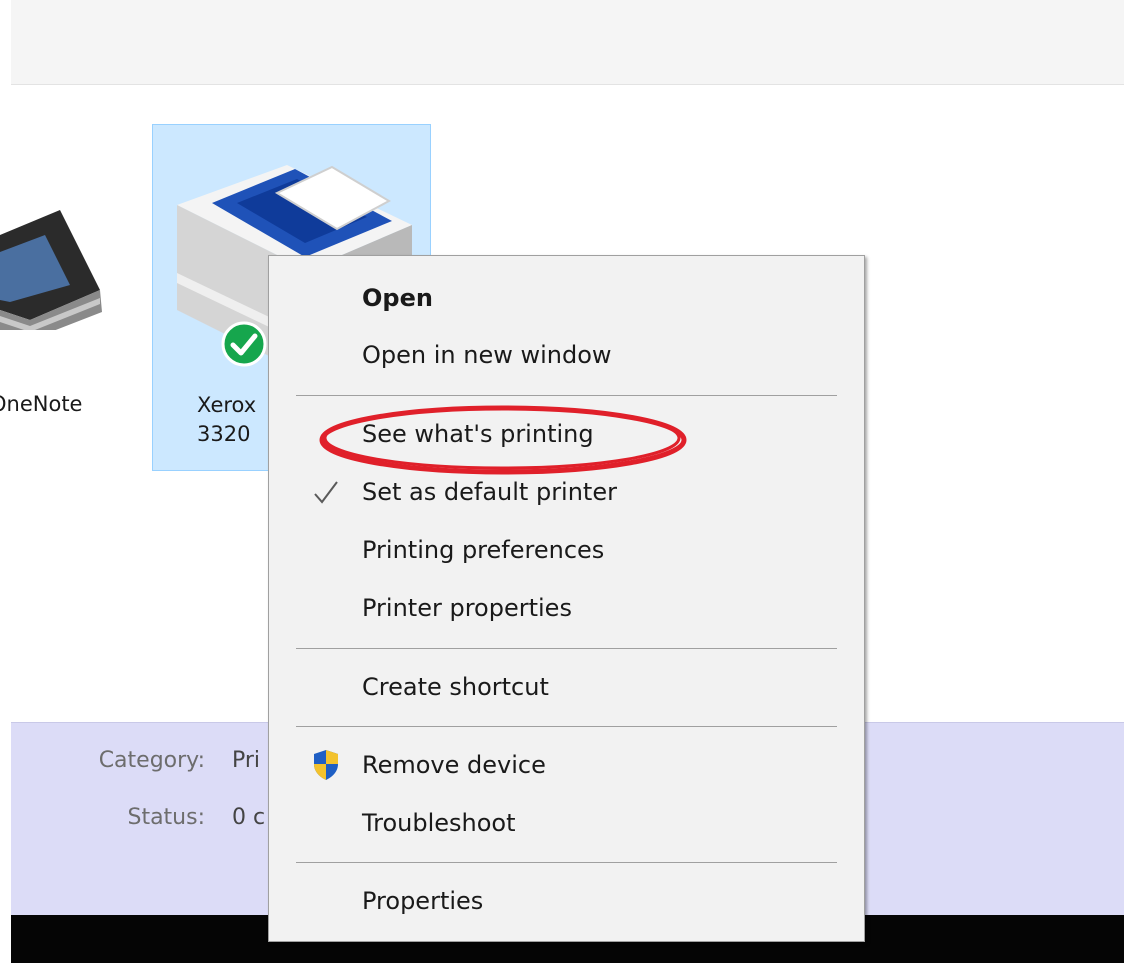 Image resolution: width=1124 pixels, height=963 pixels. I want to click on onenote-printer-icon, so click(51, 270).